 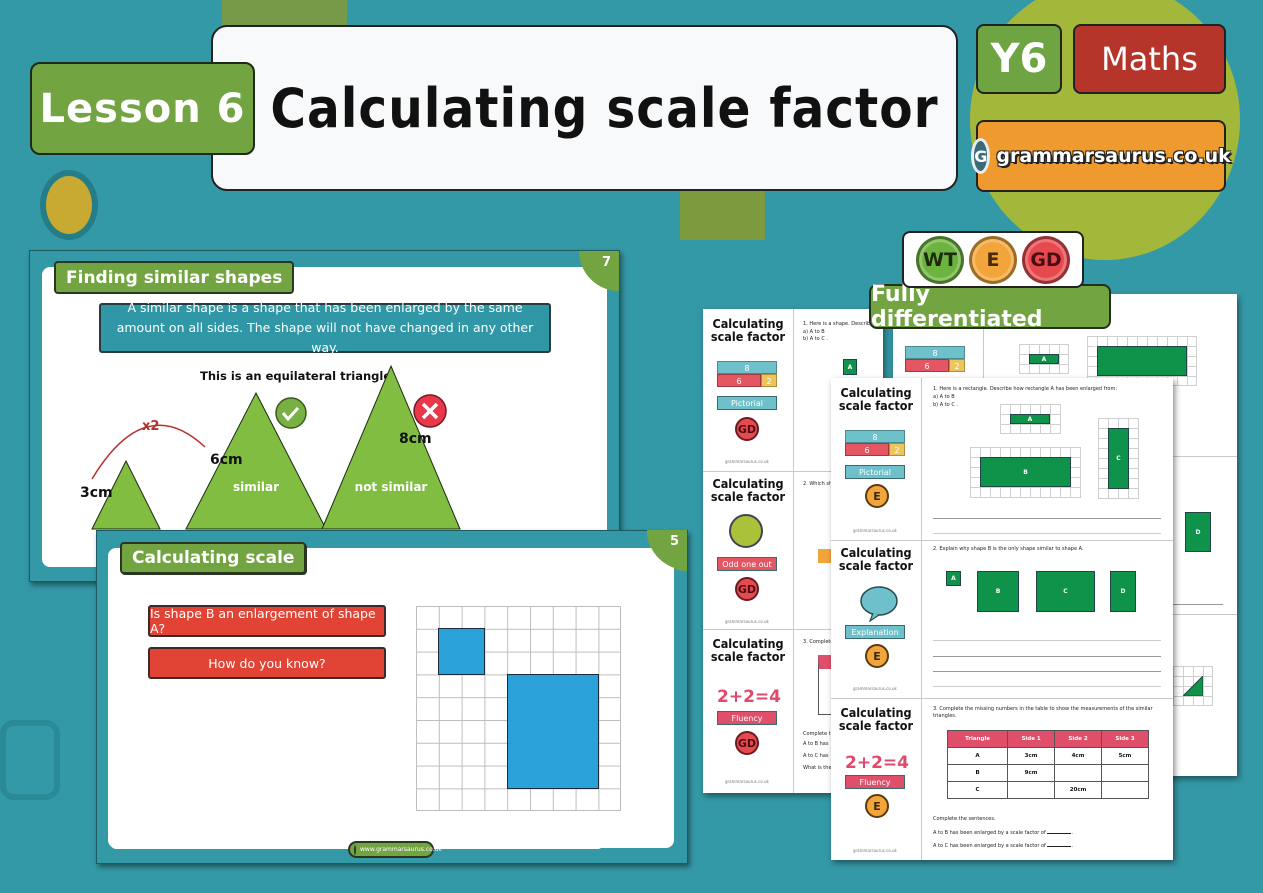 I want to click on title-box: Calculating scale factor, so click(x=584, y=108).